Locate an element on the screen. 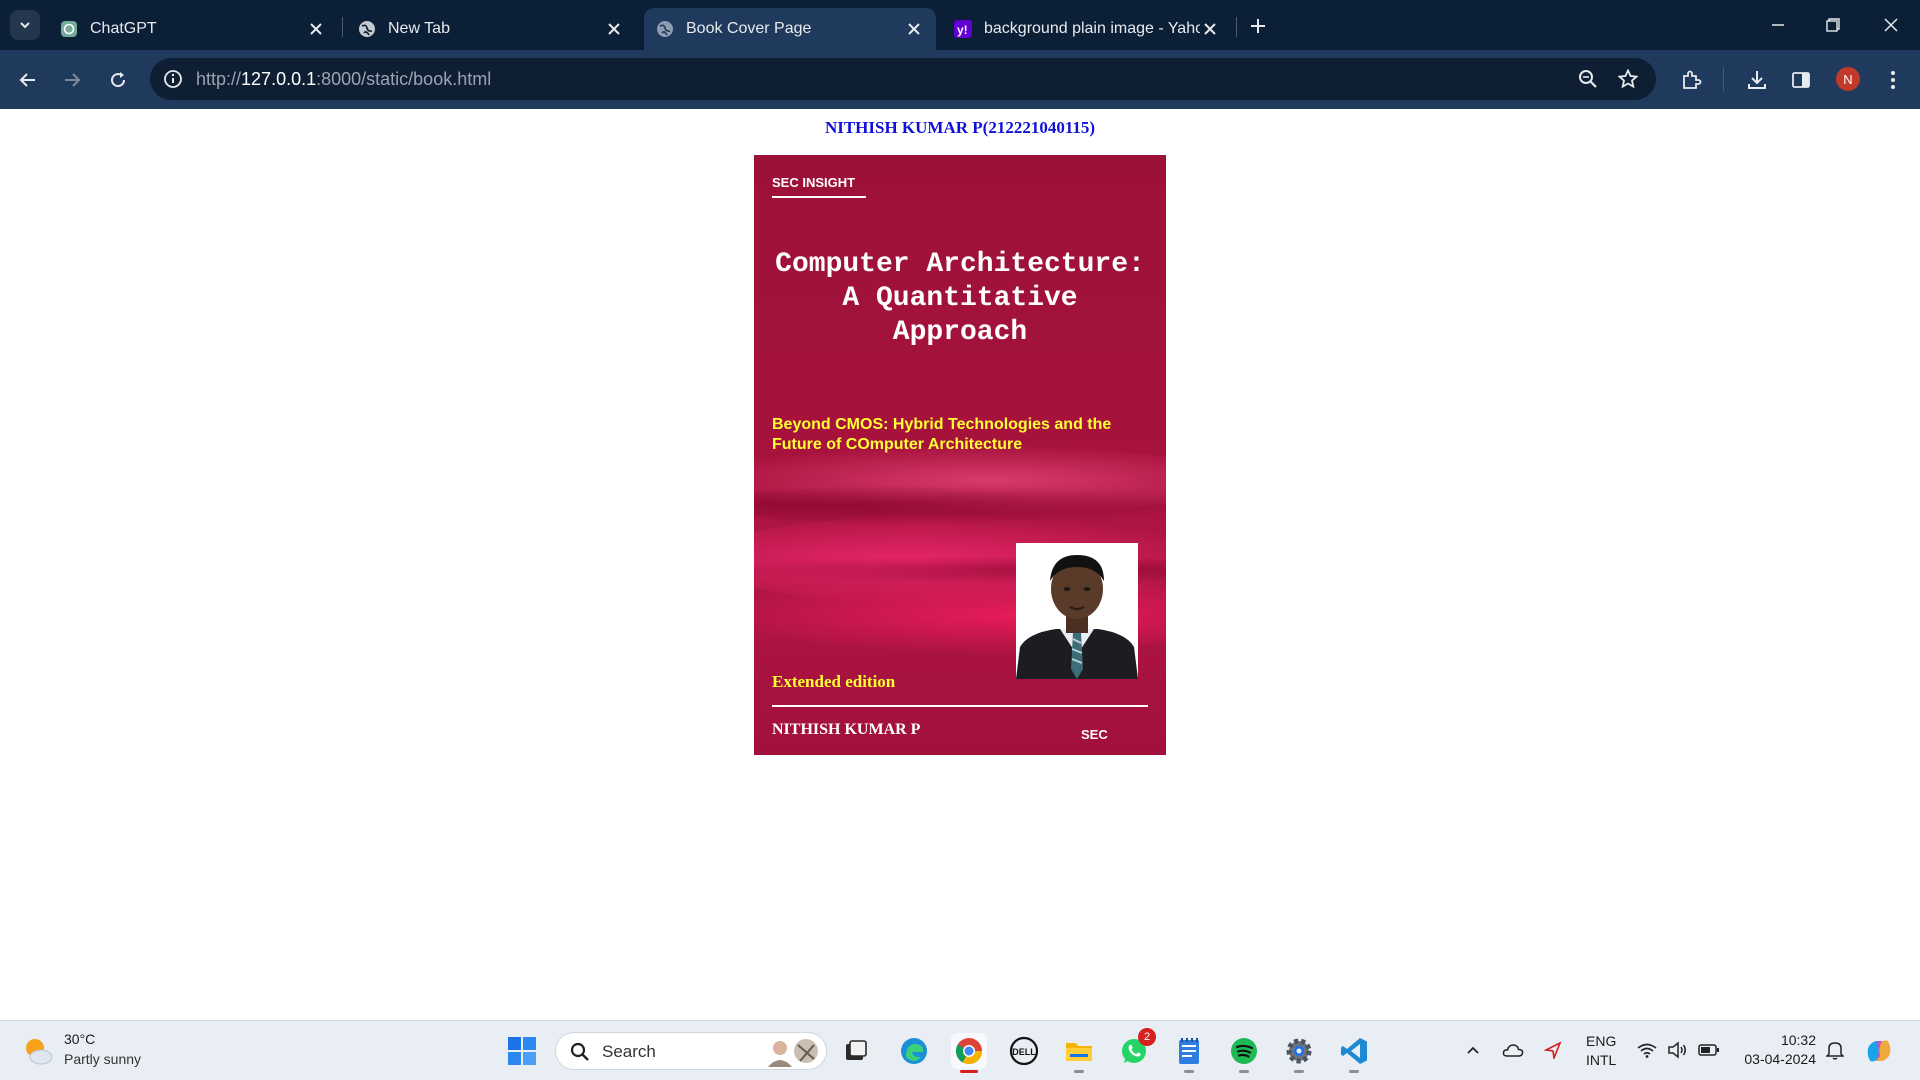 Image resolution: width=1920 pixels, height=1080 pixels. tab-search-button is located at coordinates (25, 25).